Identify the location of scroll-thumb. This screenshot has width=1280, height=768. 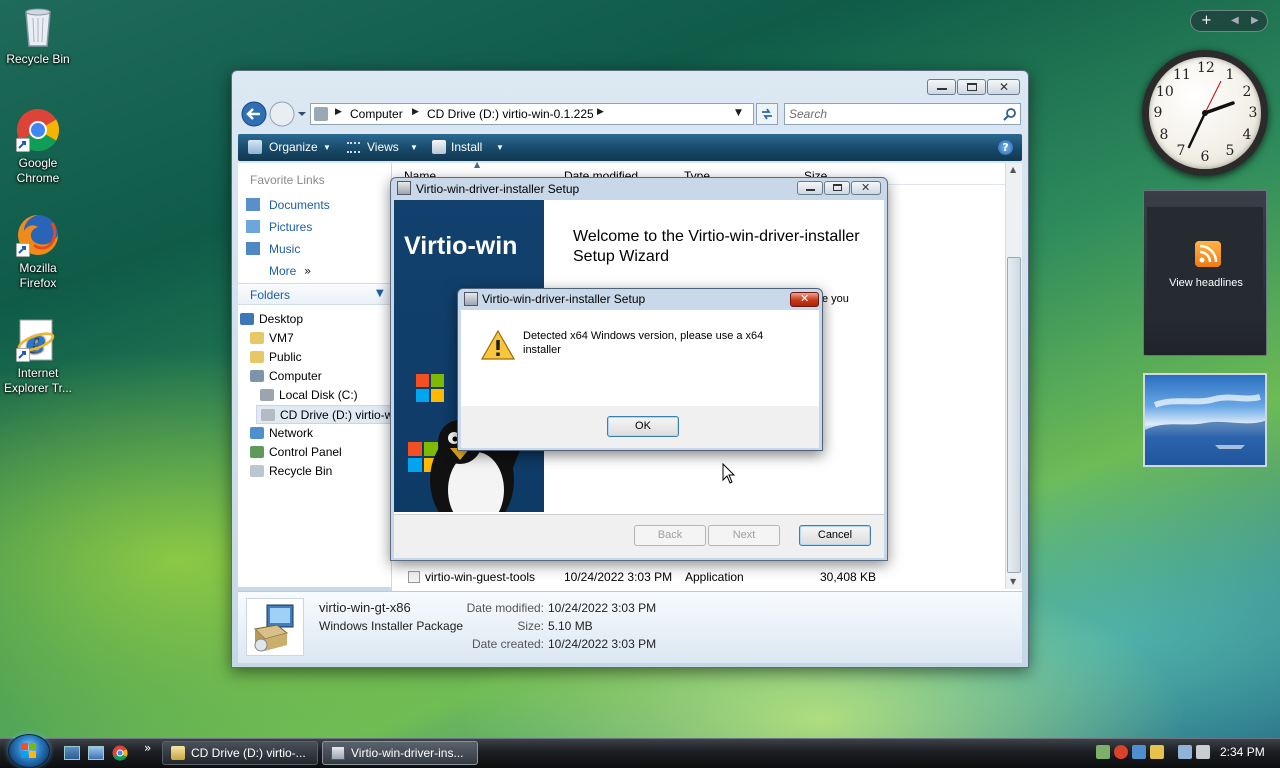
(1014, 415).